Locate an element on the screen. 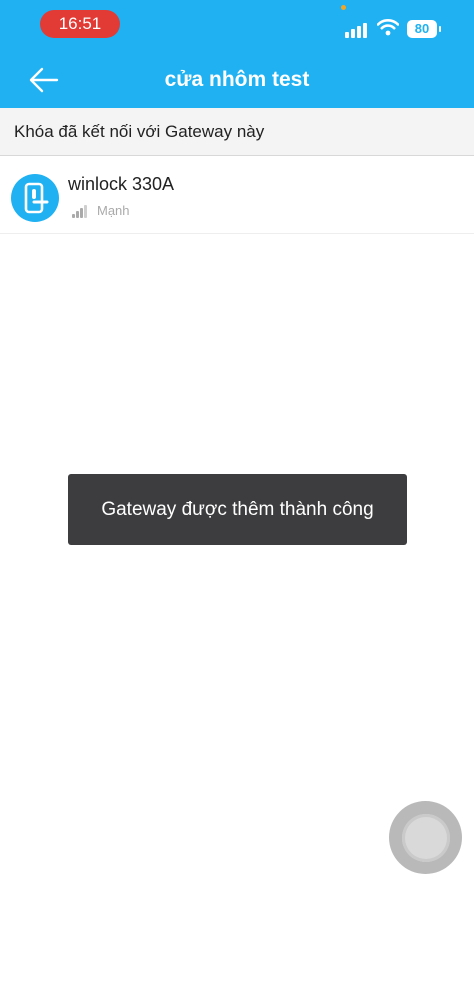 This screenshot has height=994, width=474. signal-strength-label: Mạnh is located at coordinates (113, 210).